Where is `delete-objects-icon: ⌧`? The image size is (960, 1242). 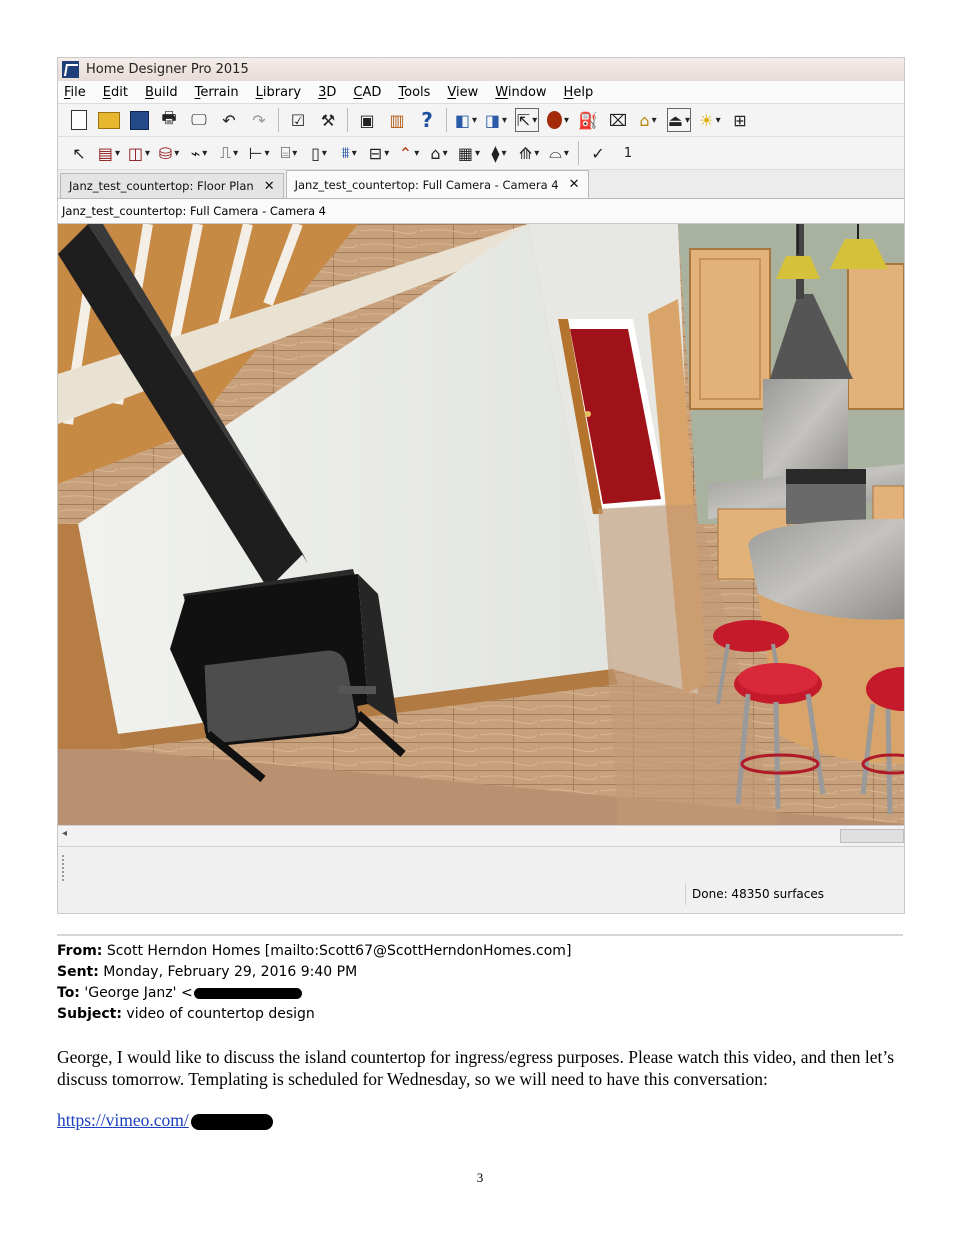
delete-objects-icon: ⌧ is located at coordinates (618, 120).